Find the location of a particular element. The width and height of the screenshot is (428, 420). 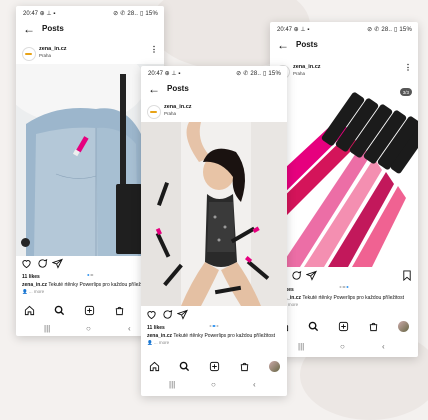

post-image is located at coordinates (214, 214).